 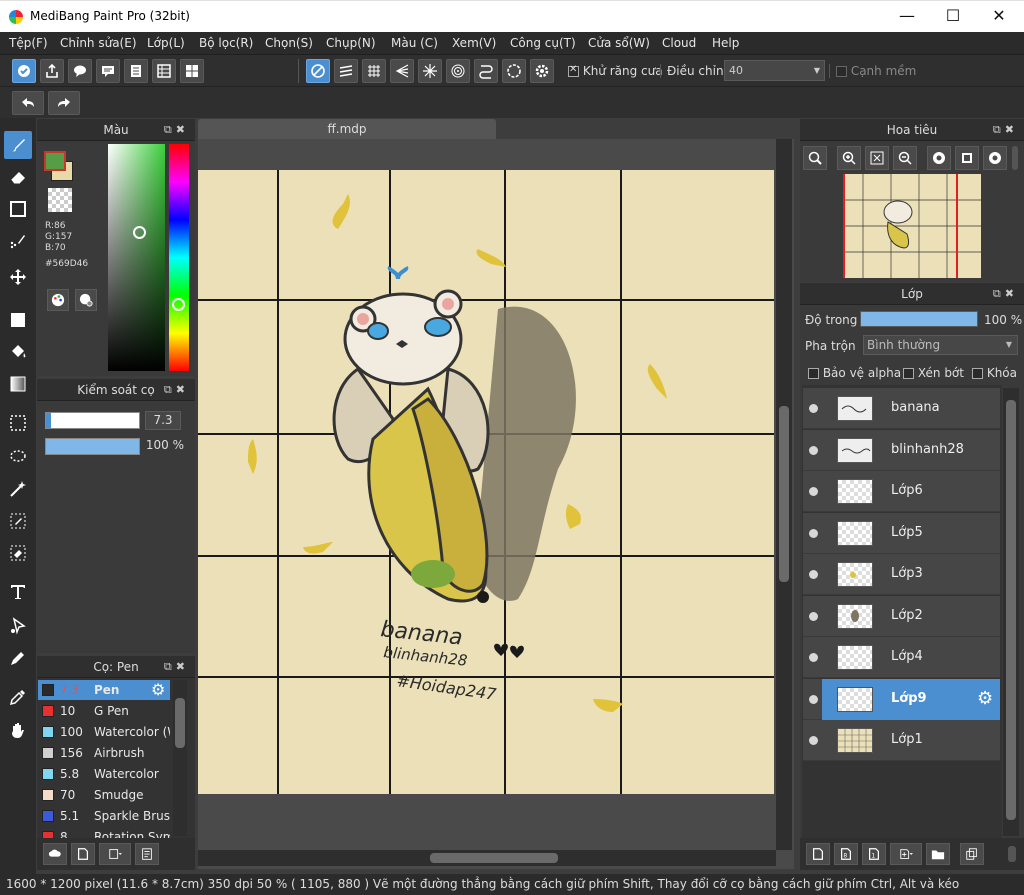 I want to click on brush-properties-icon, so click(x=147, y=854).